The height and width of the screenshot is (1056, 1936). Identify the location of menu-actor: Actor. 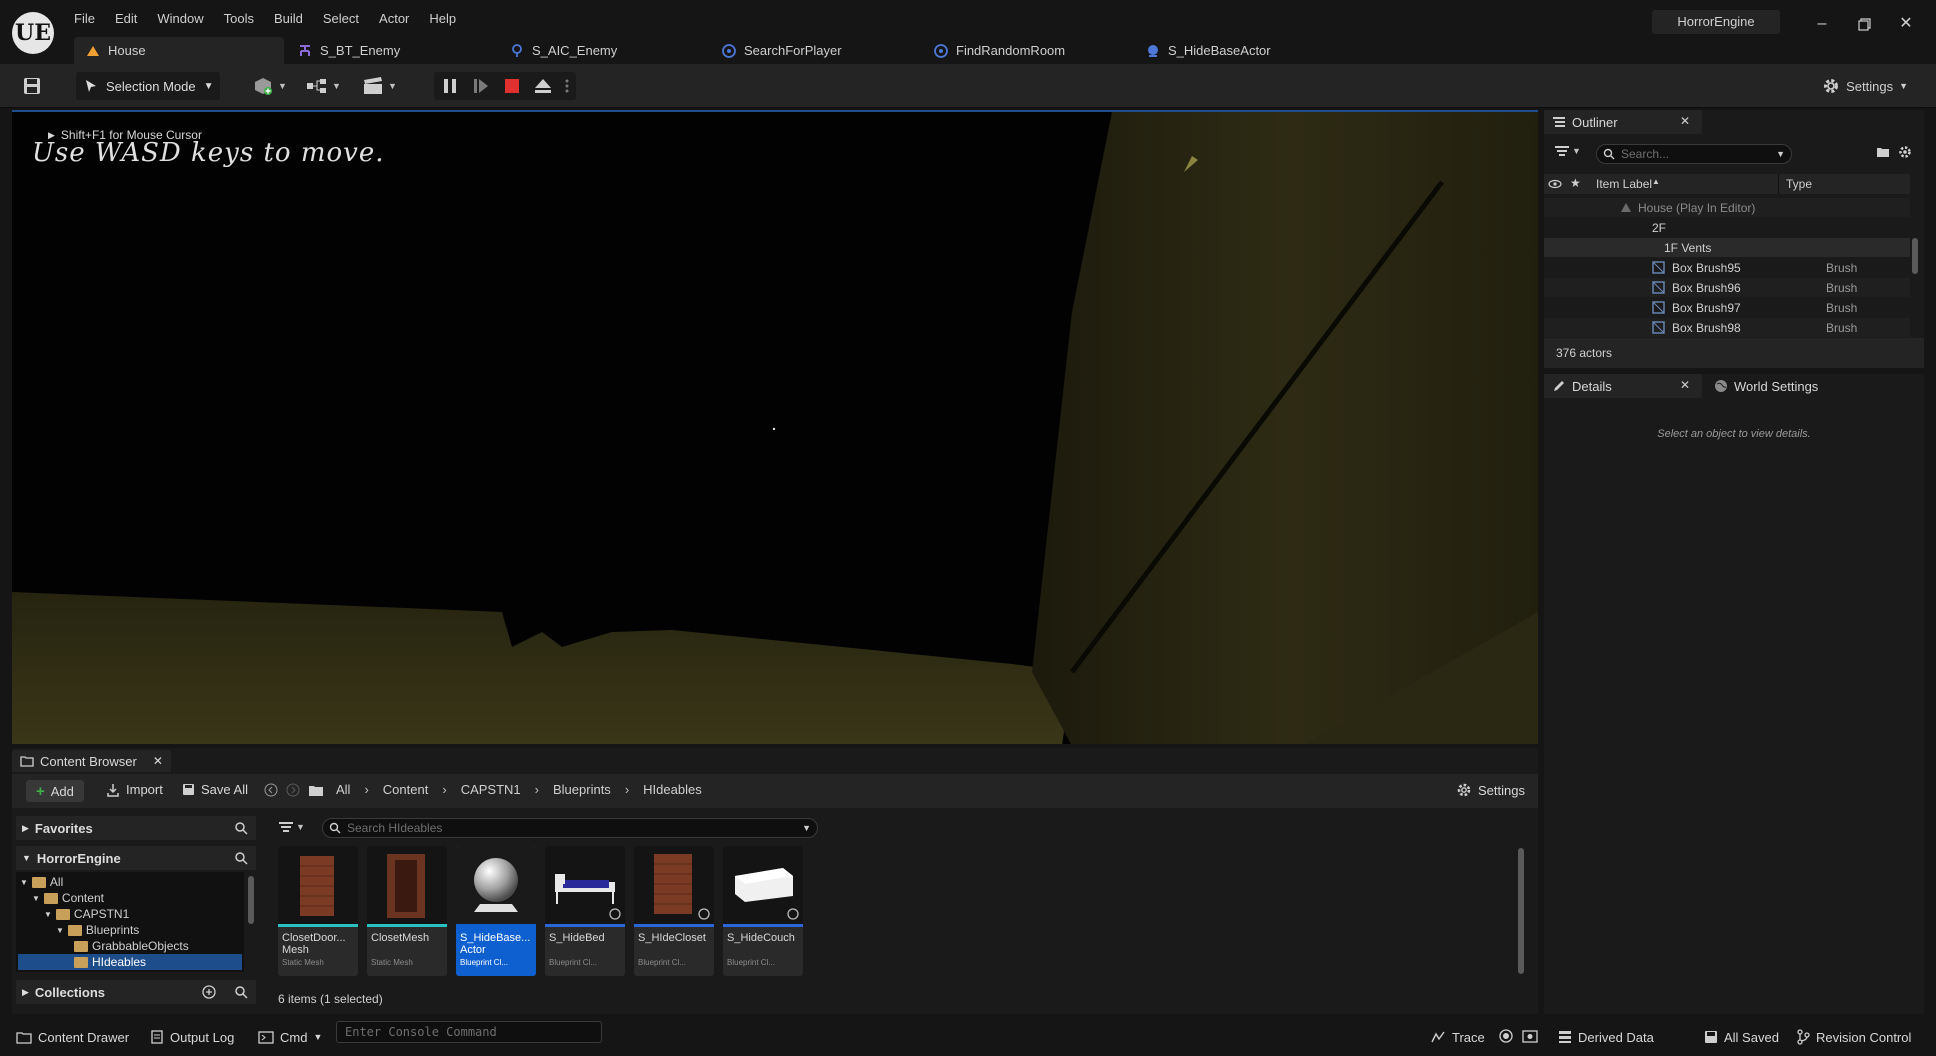
(394, 19).